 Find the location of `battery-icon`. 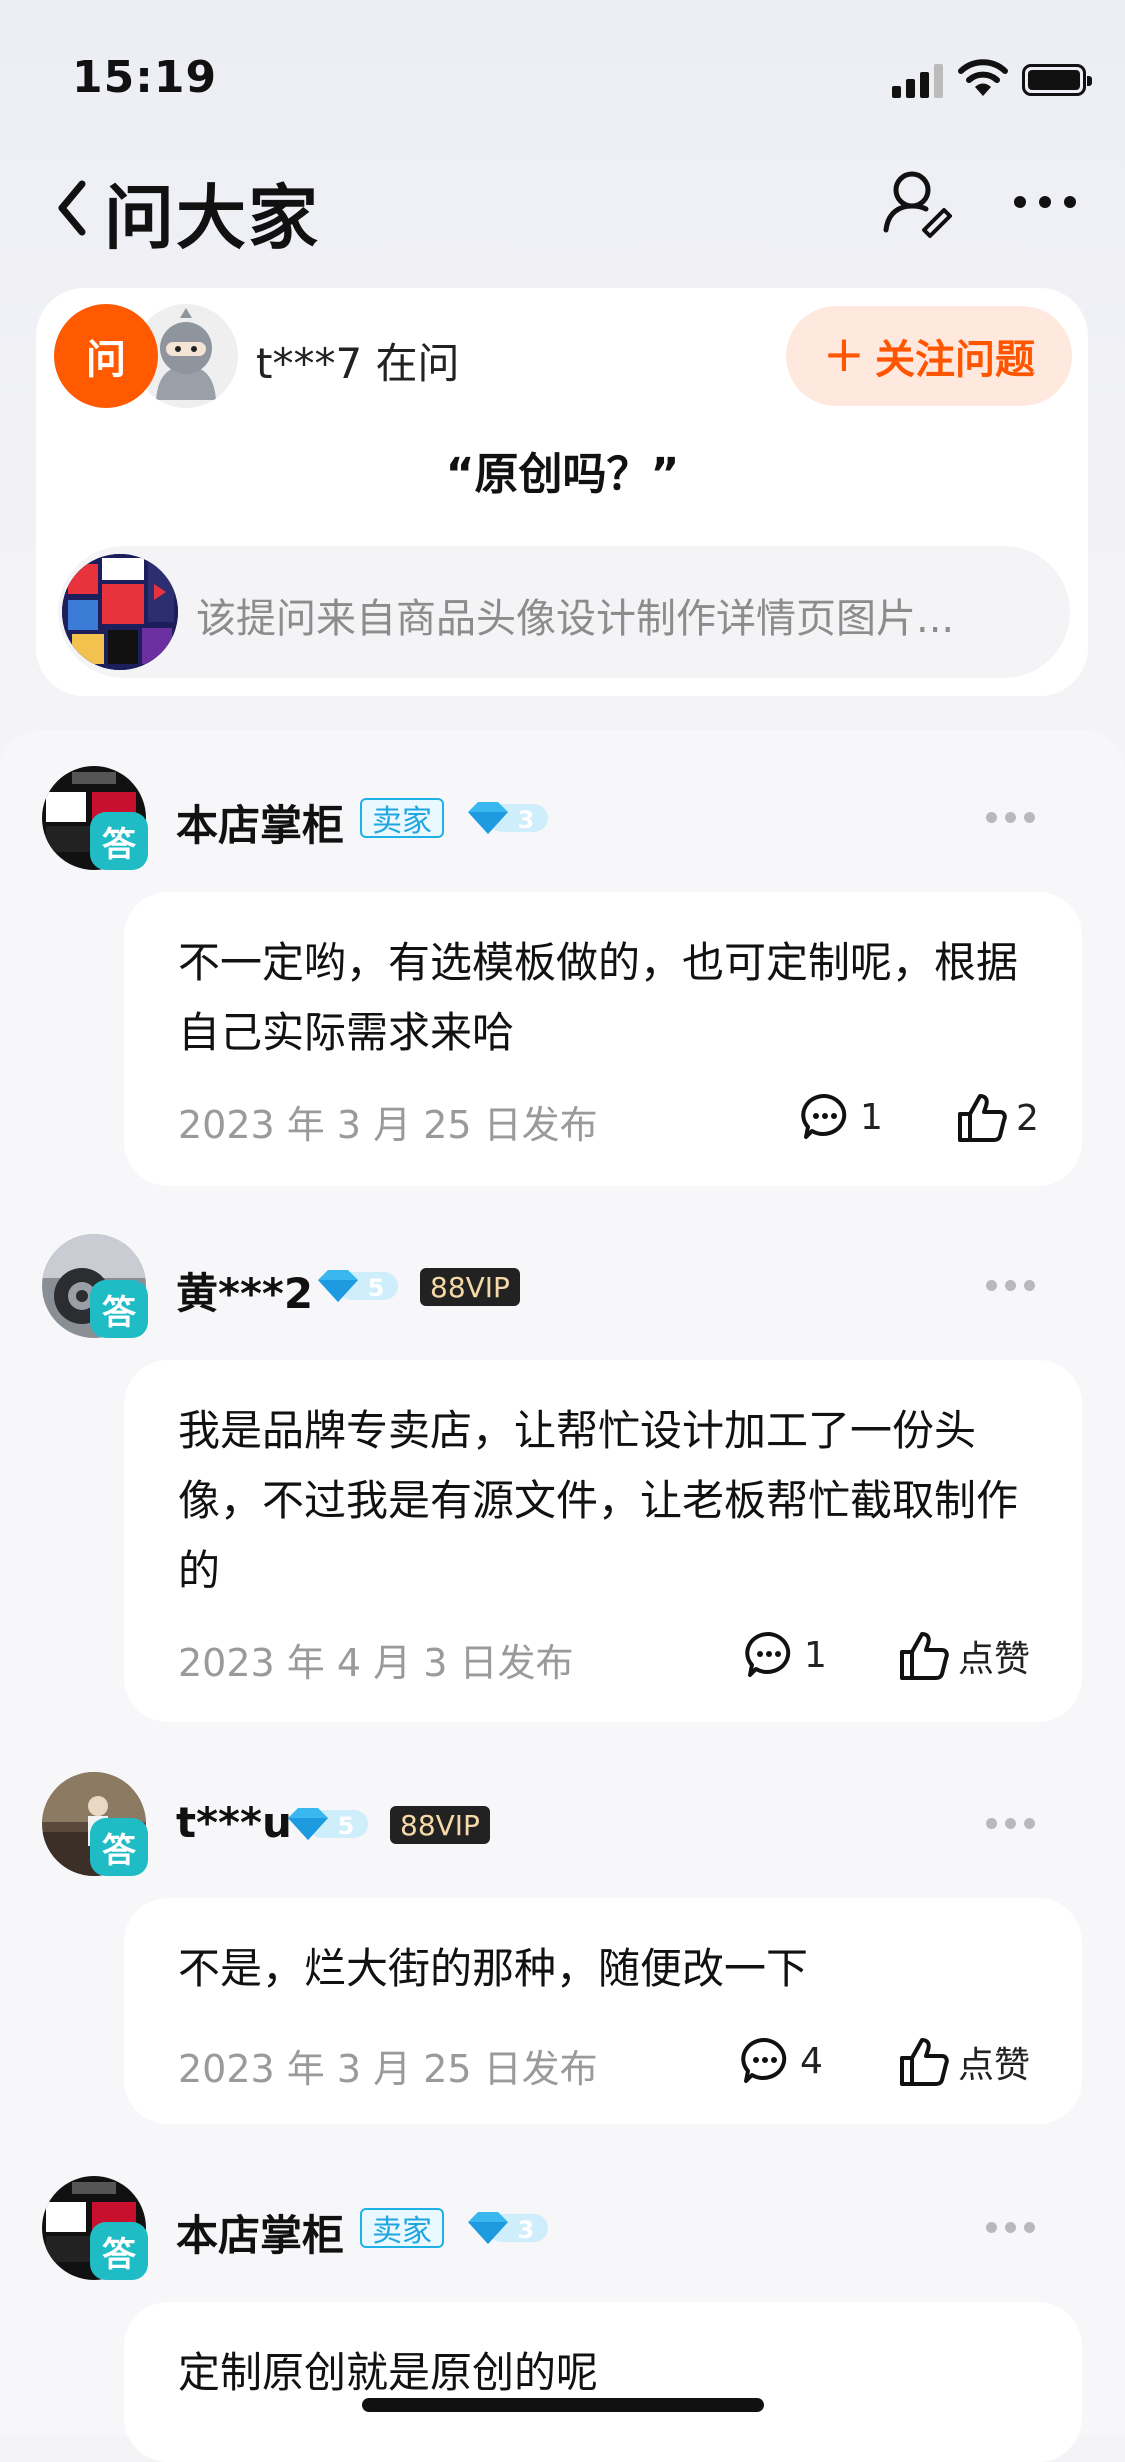

battery-icon is located at coordinates (1057, 80).